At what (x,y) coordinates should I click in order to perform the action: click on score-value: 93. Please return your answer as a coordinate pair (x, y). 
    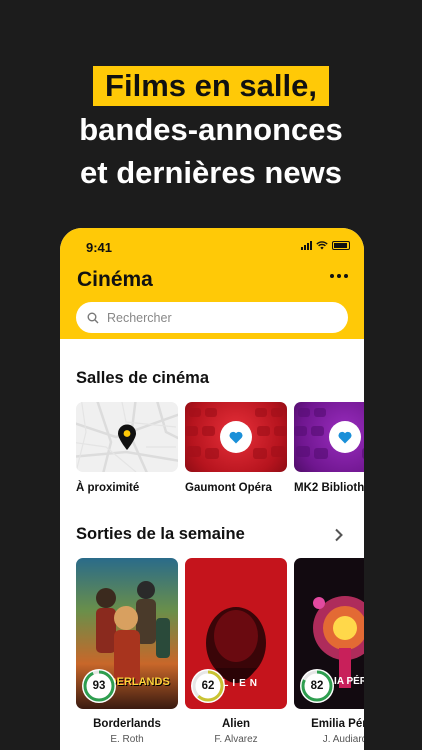
    Looking at the image, I should click on (99, 686).